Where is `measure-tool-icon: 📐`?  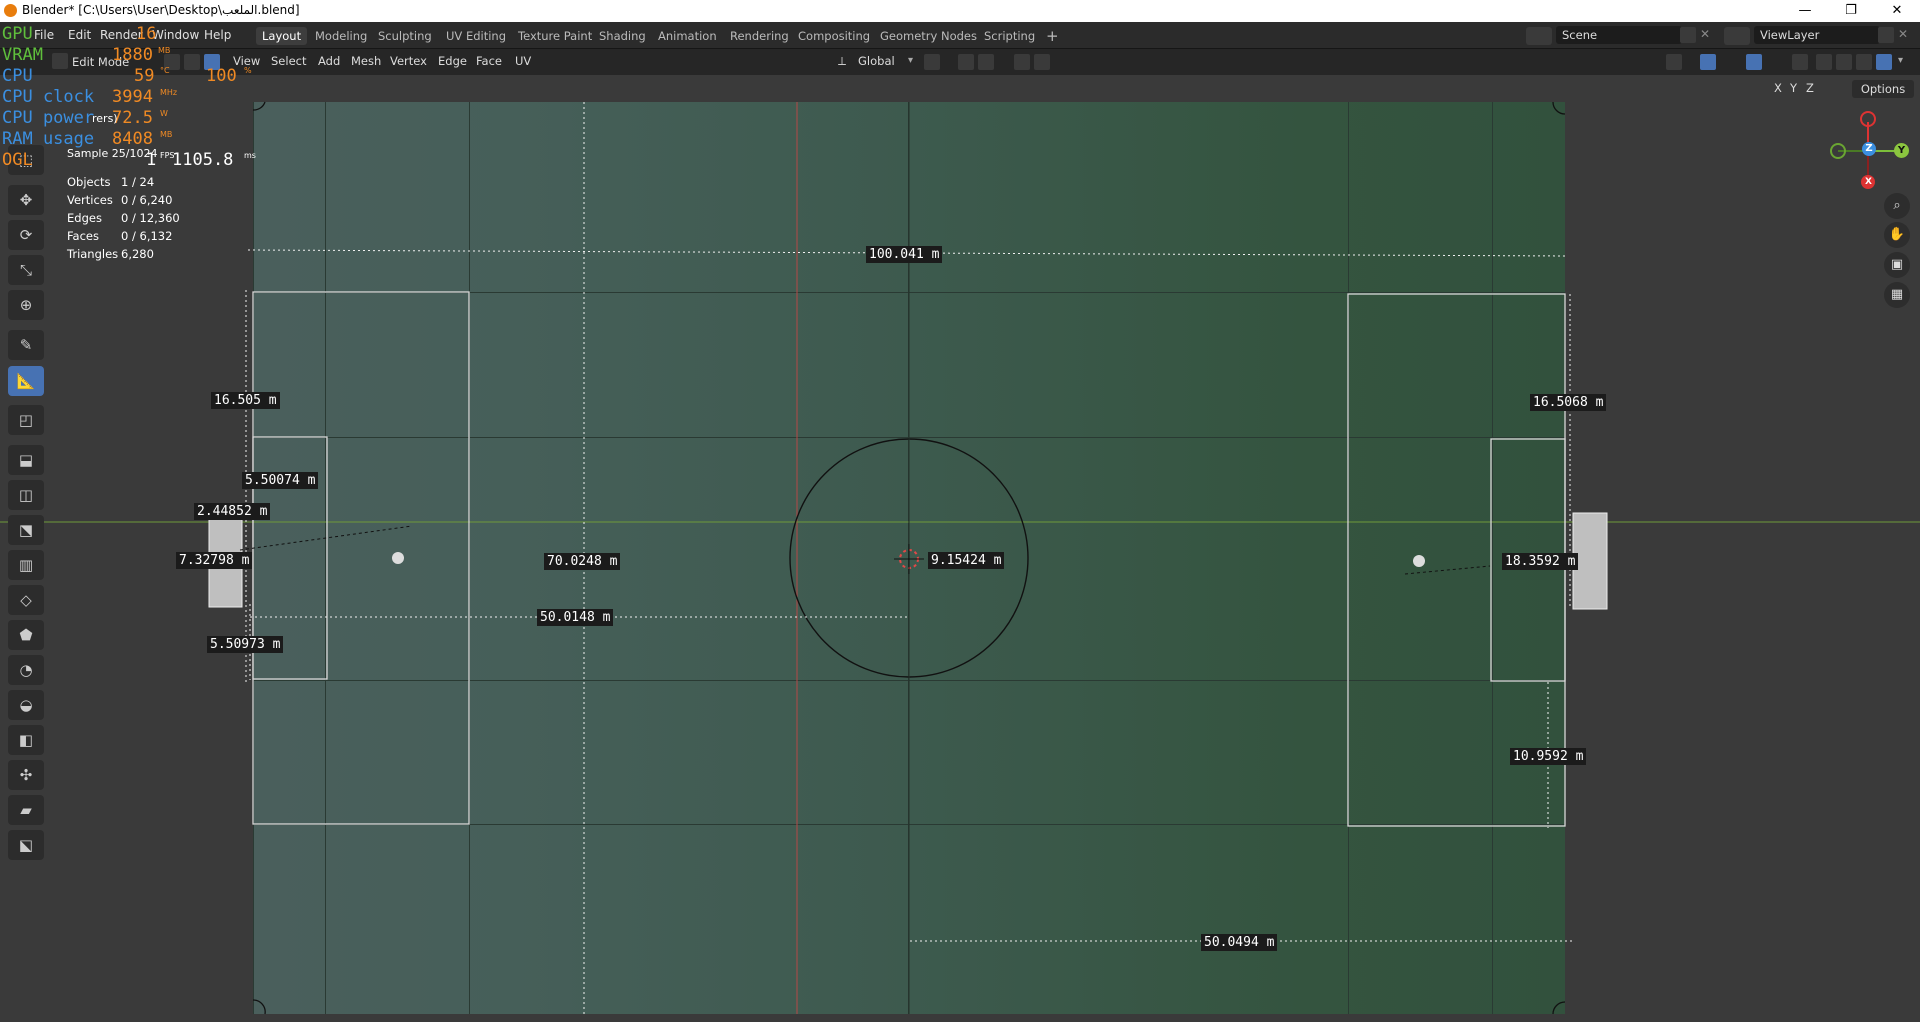 measure-tool-icon: 📐 is located at coordinates (26, 381).